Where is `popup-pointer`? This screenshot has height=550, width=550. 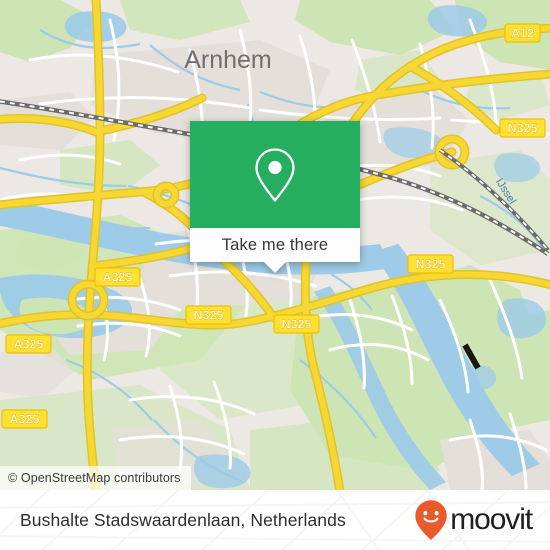
popup-pointer is located at coordinates (275, 267).